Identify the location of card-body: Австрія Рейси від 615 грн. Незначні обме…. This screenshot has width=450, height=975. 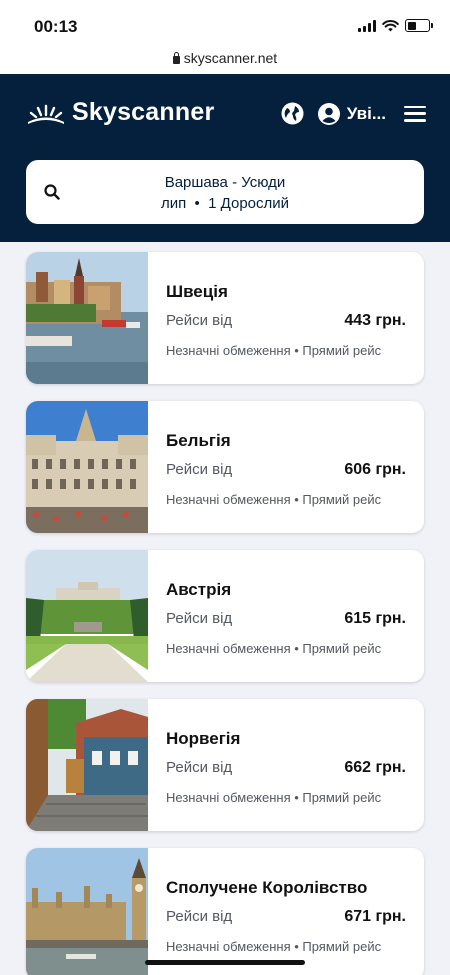
(286, 616).